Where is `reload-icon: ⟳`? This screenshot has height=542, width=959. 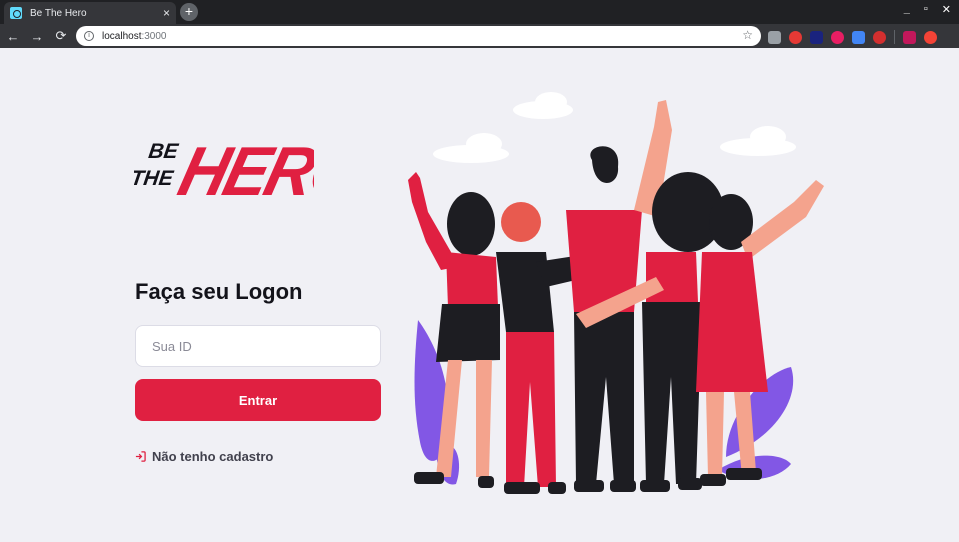
reload-icon: ⟳ is located at coordinates (61, 36).